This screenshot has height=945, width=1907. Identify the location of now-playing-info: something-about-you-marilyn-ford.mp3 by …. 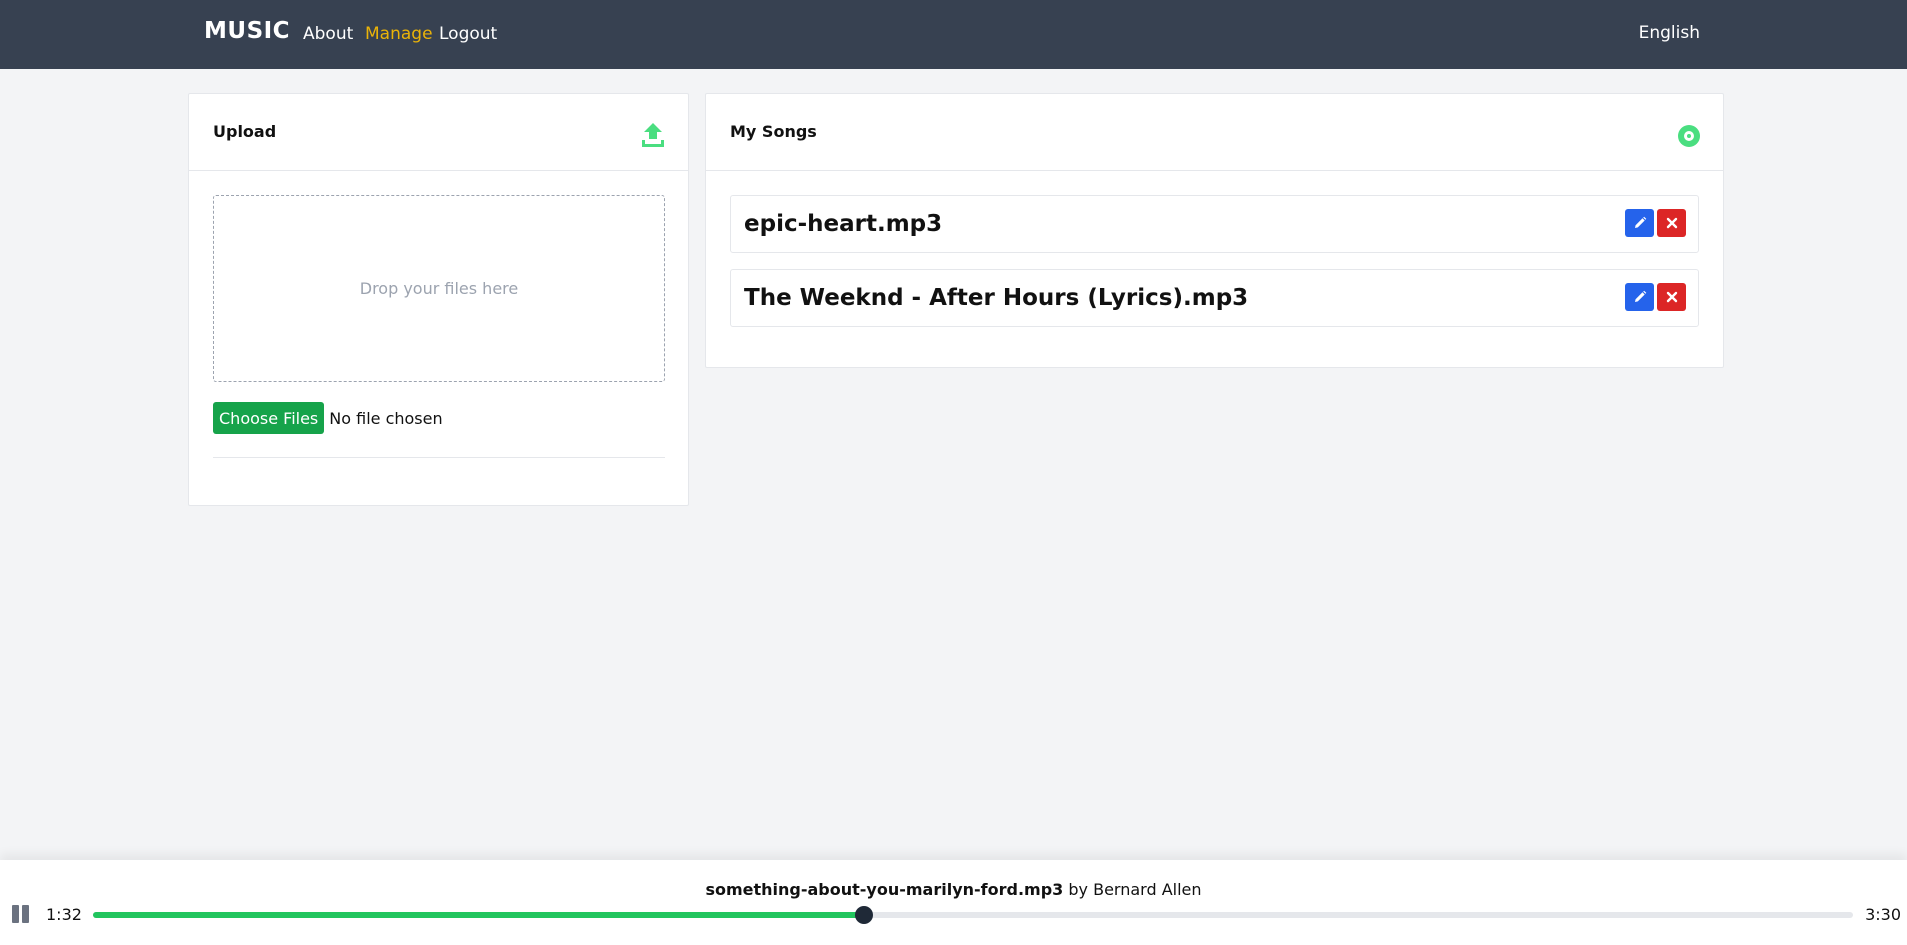
(953, 889).